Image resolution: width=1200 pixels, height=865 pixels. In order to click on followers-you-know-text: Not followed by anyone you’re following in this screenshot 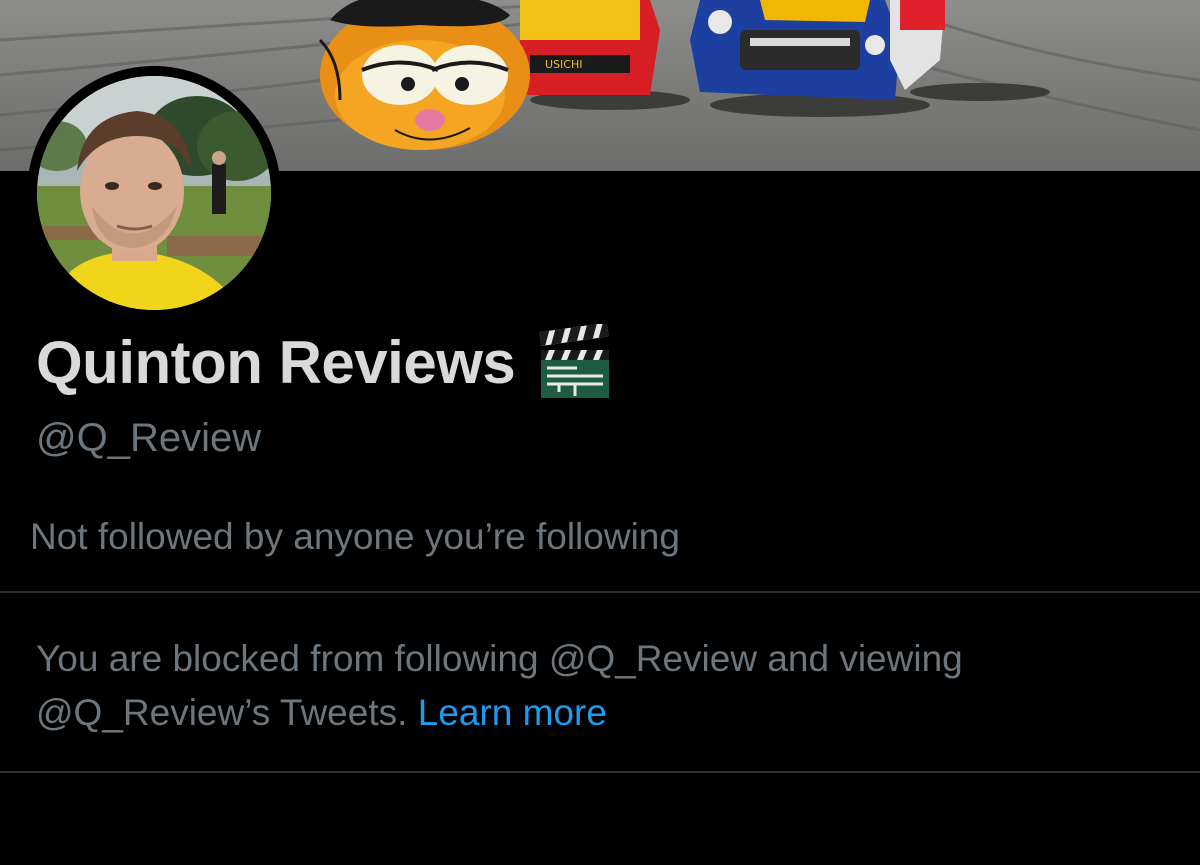, I will do `click(355, 536)`.